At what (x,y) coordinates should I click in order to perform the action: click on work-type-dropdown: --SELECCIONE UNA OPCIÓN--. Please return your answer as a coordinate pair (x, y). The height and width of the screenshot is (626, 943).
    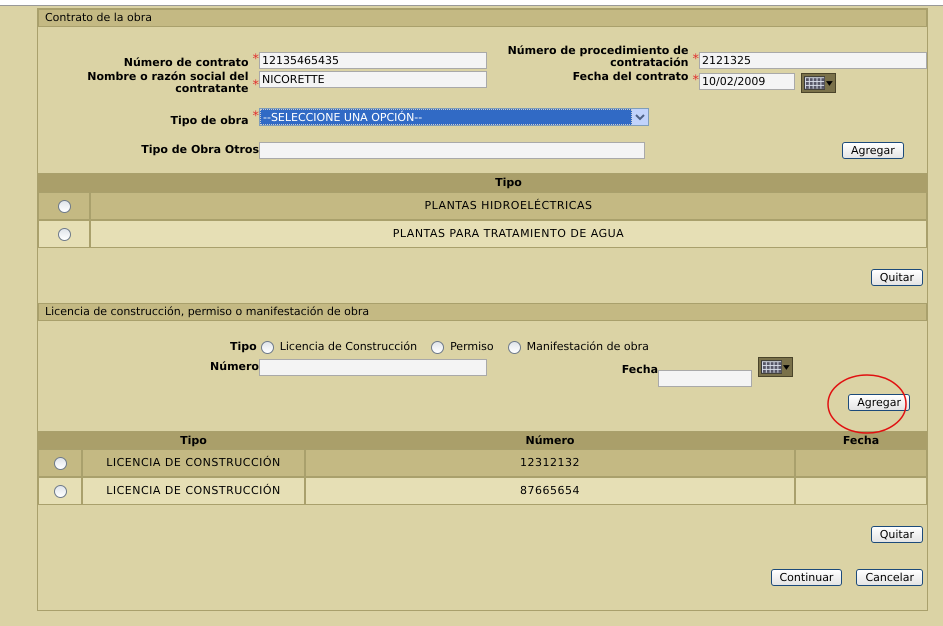
    Looking at the image, I should click on (454, 117).